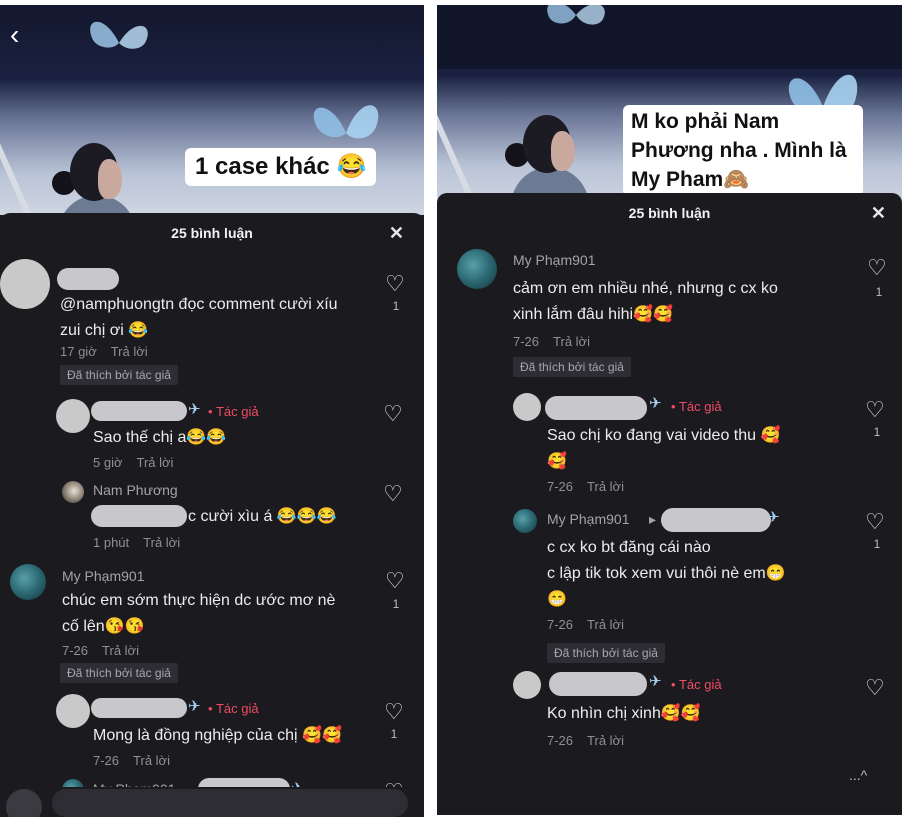 The height and width of the screenshot is (820, 908). What do you see at coordinates (460, 152) in the screenshot?
I see `railing` at bounding box center [460, 152].